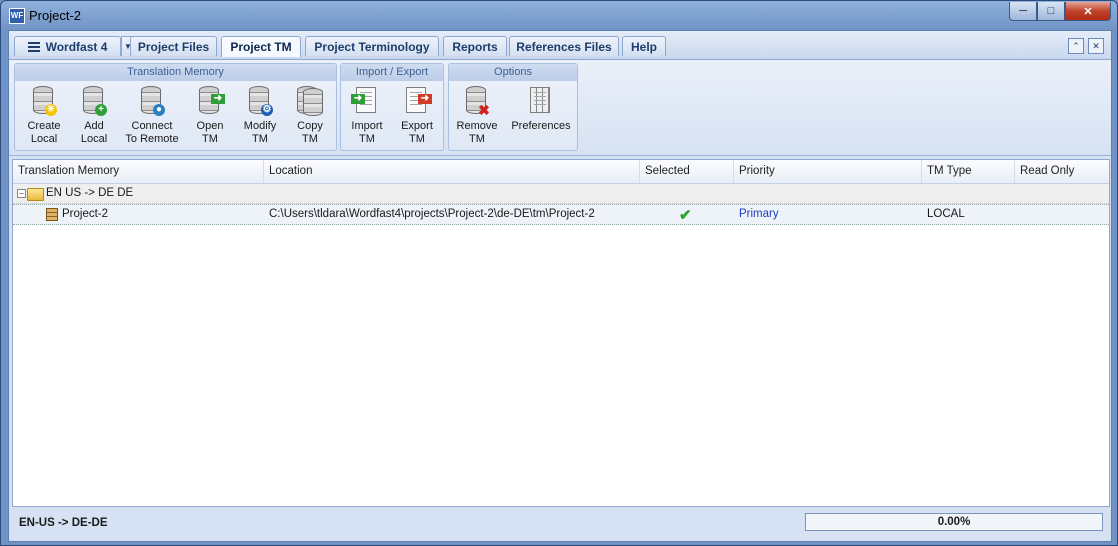 The height and width of the screenshot is (546, 1118). I want to click on tab-project-files: Project Files, so click(173, 46).